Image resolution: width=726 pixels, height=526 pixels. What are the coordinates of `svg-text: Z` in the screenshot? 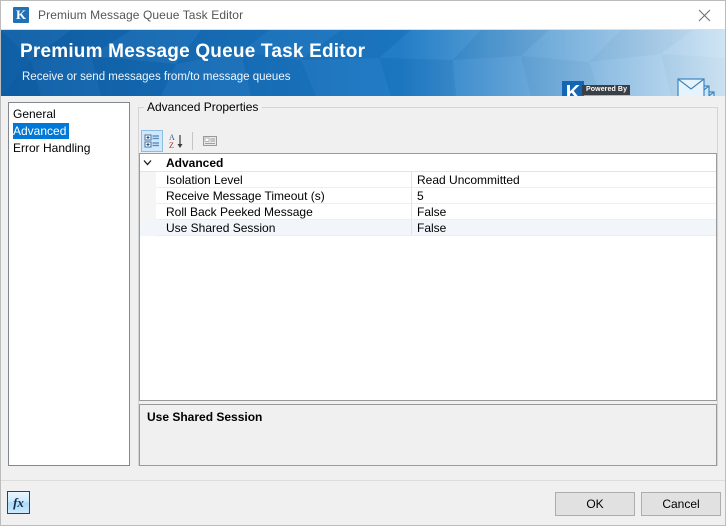 It's located at (171, 145).